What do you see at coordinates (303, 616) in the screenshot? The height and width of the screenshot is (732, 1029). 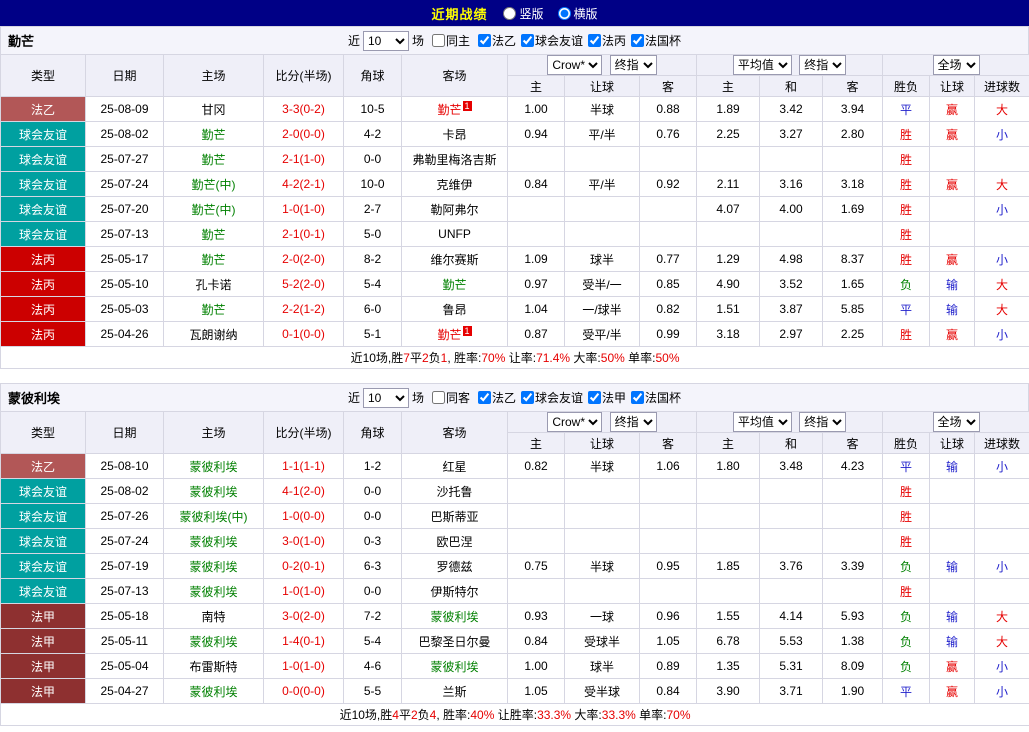 I see `score-cell: 3-0(2-0)` at bounding box center [303, 616].